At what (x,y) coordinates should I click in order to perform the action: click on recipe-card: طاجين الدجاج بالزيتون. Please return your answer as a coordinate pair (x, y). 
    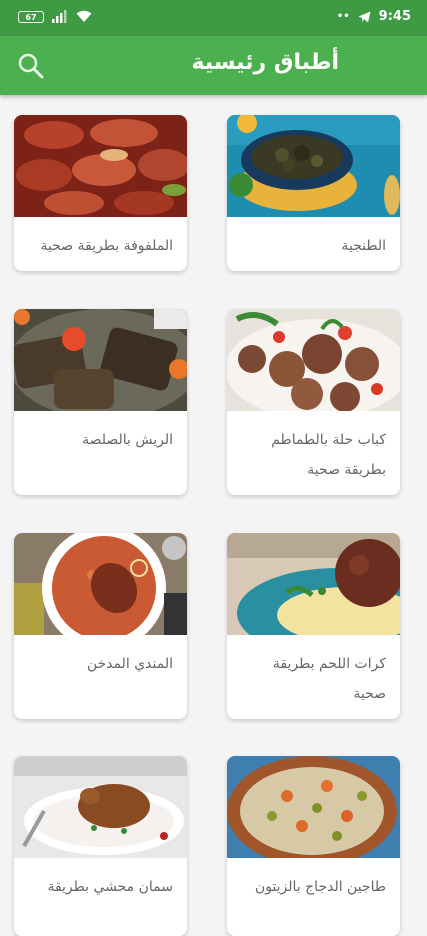
    Looking at the image, I should click on (313, 846).